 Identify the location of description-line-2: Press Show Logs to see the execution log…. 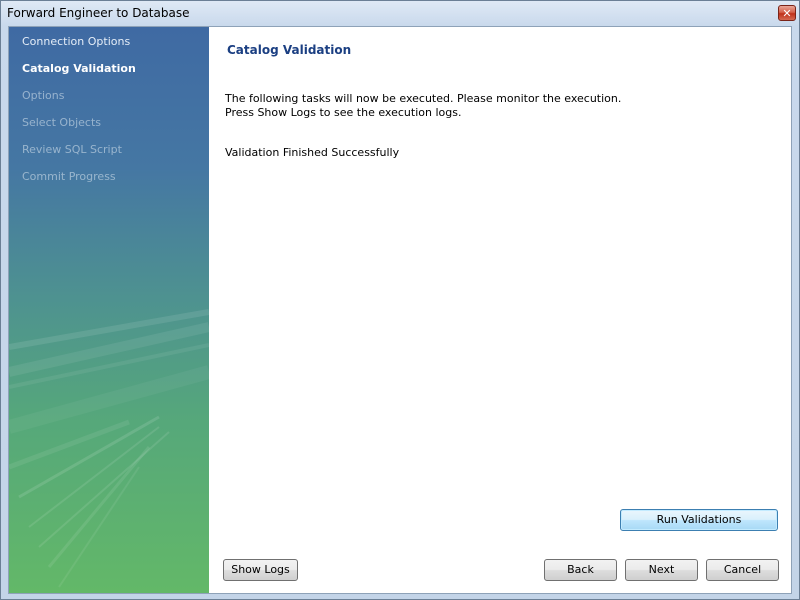
(343, 112).